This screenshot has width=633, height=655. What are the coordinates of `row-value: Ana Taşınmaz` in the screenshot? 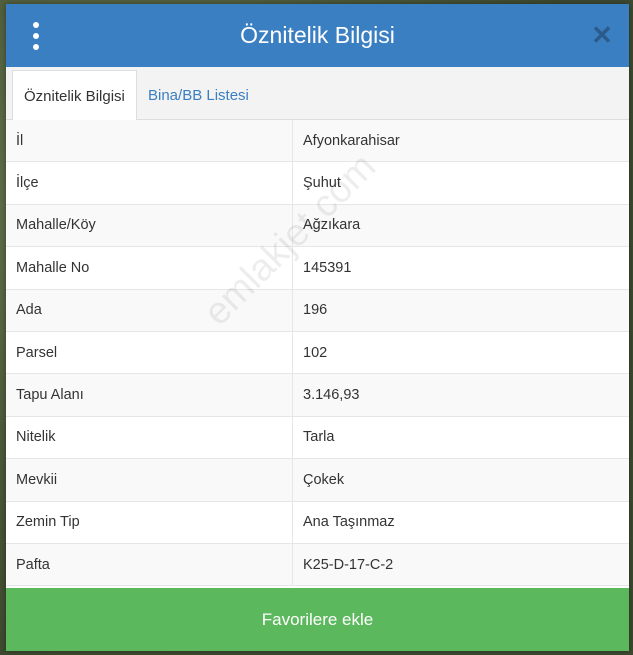 It's located at (349, 522).